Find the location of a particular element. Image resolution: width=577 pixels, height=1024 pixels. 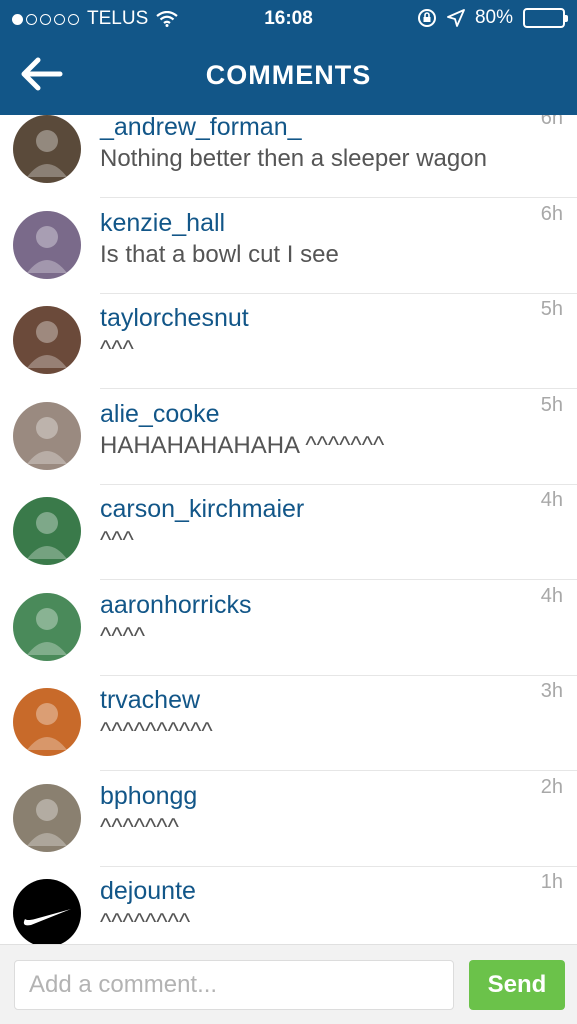

status-right: 80% is located at coordinates (492, 18).